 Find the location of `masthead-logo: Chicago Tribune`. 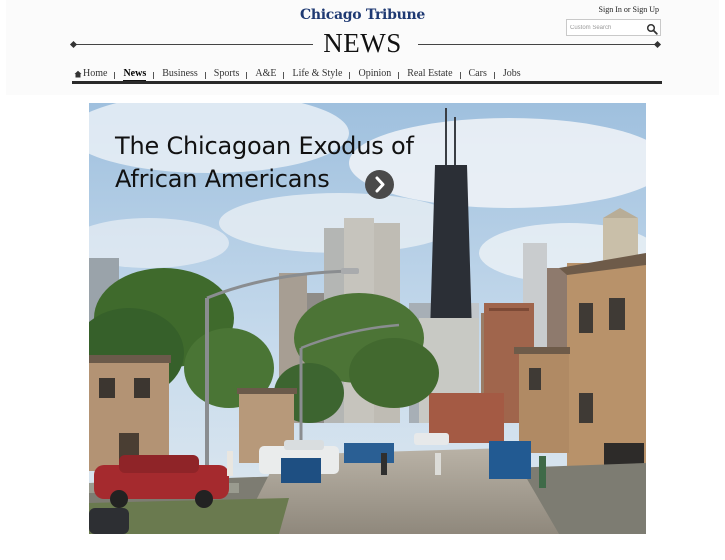

masthead-logo: Chicago Tribune is located at coordinates (362, 15).